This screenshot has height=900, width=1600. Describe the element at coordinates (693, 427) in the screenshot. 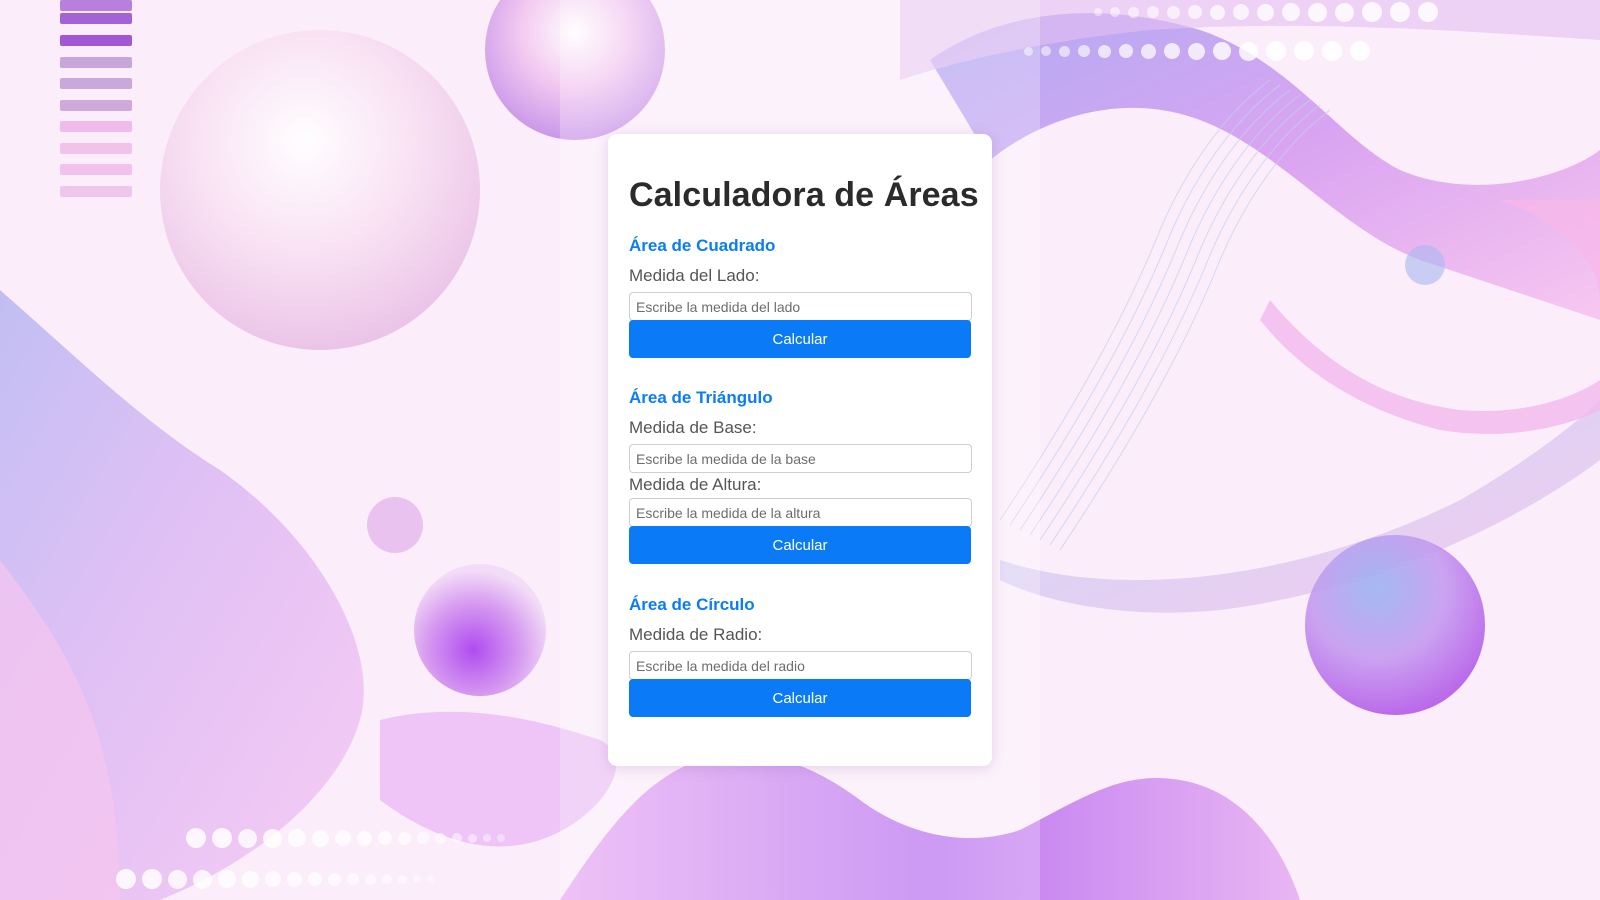

I see `base-label: Medida de Base:` at that location.